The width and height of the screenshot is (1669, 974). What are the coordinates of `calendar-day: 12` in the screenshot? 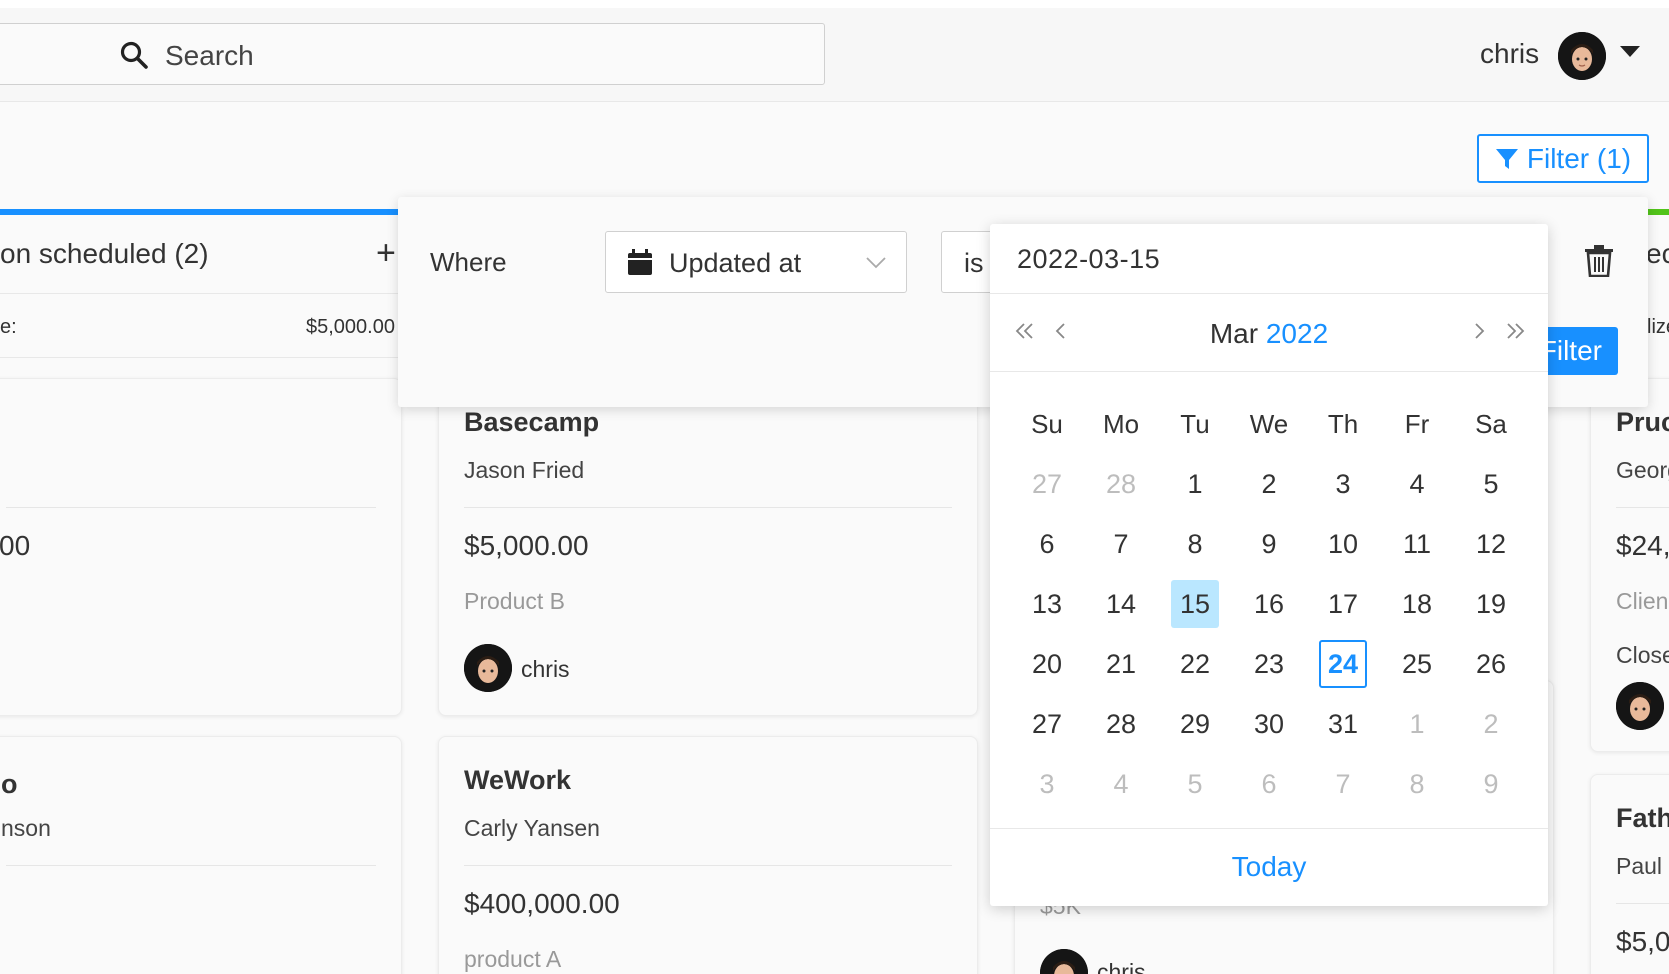 It's located at (1491, 544).